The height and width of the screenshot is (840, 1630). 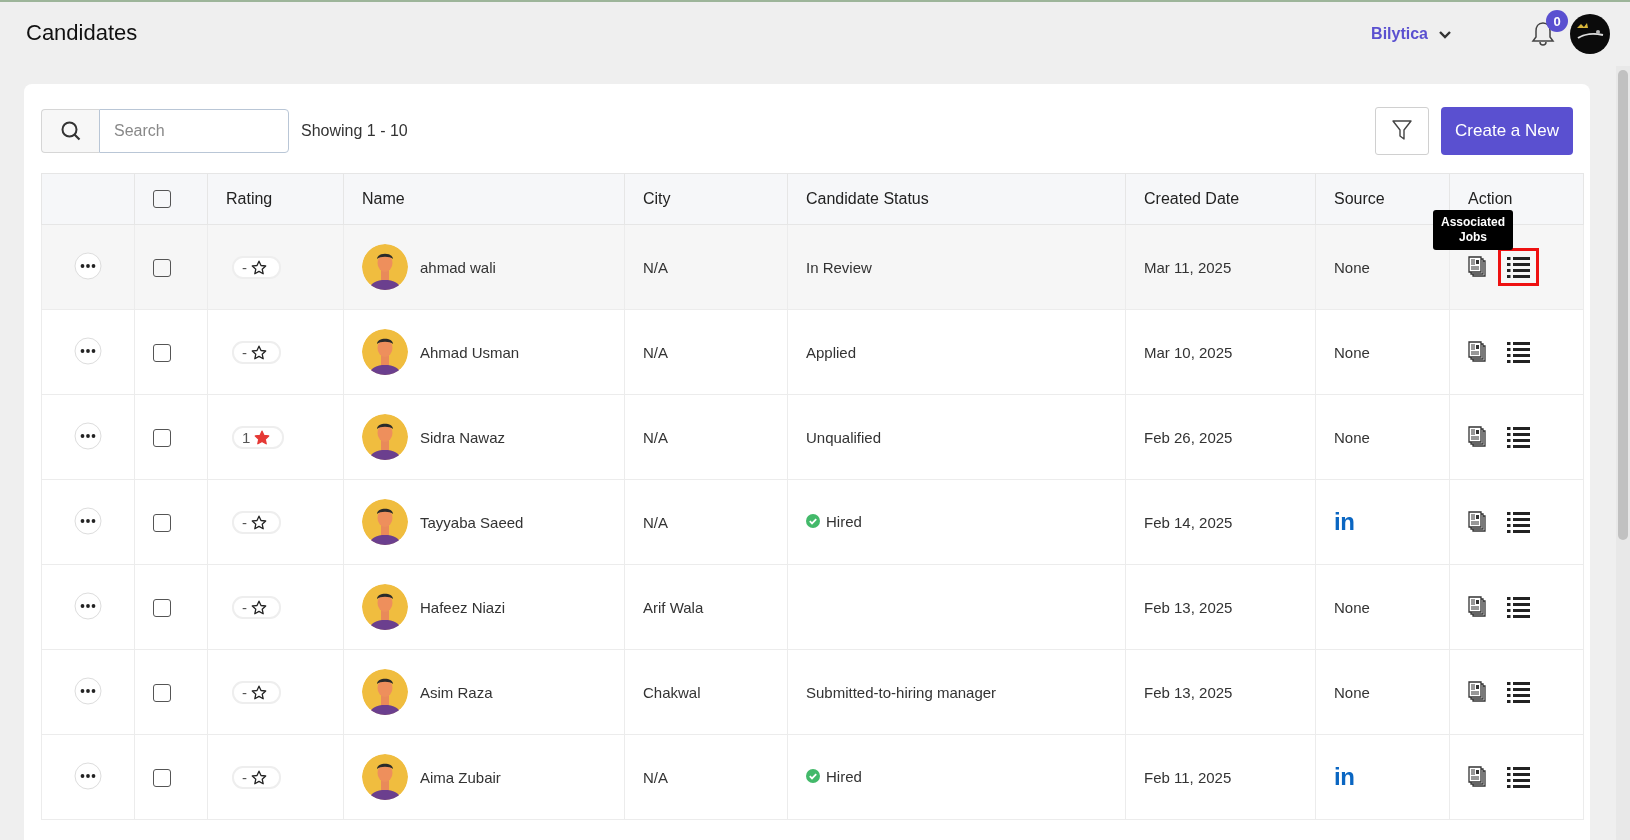 What do you see at coordinates (458, 267) in the screenshot?
I see `candidate-name: ahmad wali` at bounding box center [458, 267].